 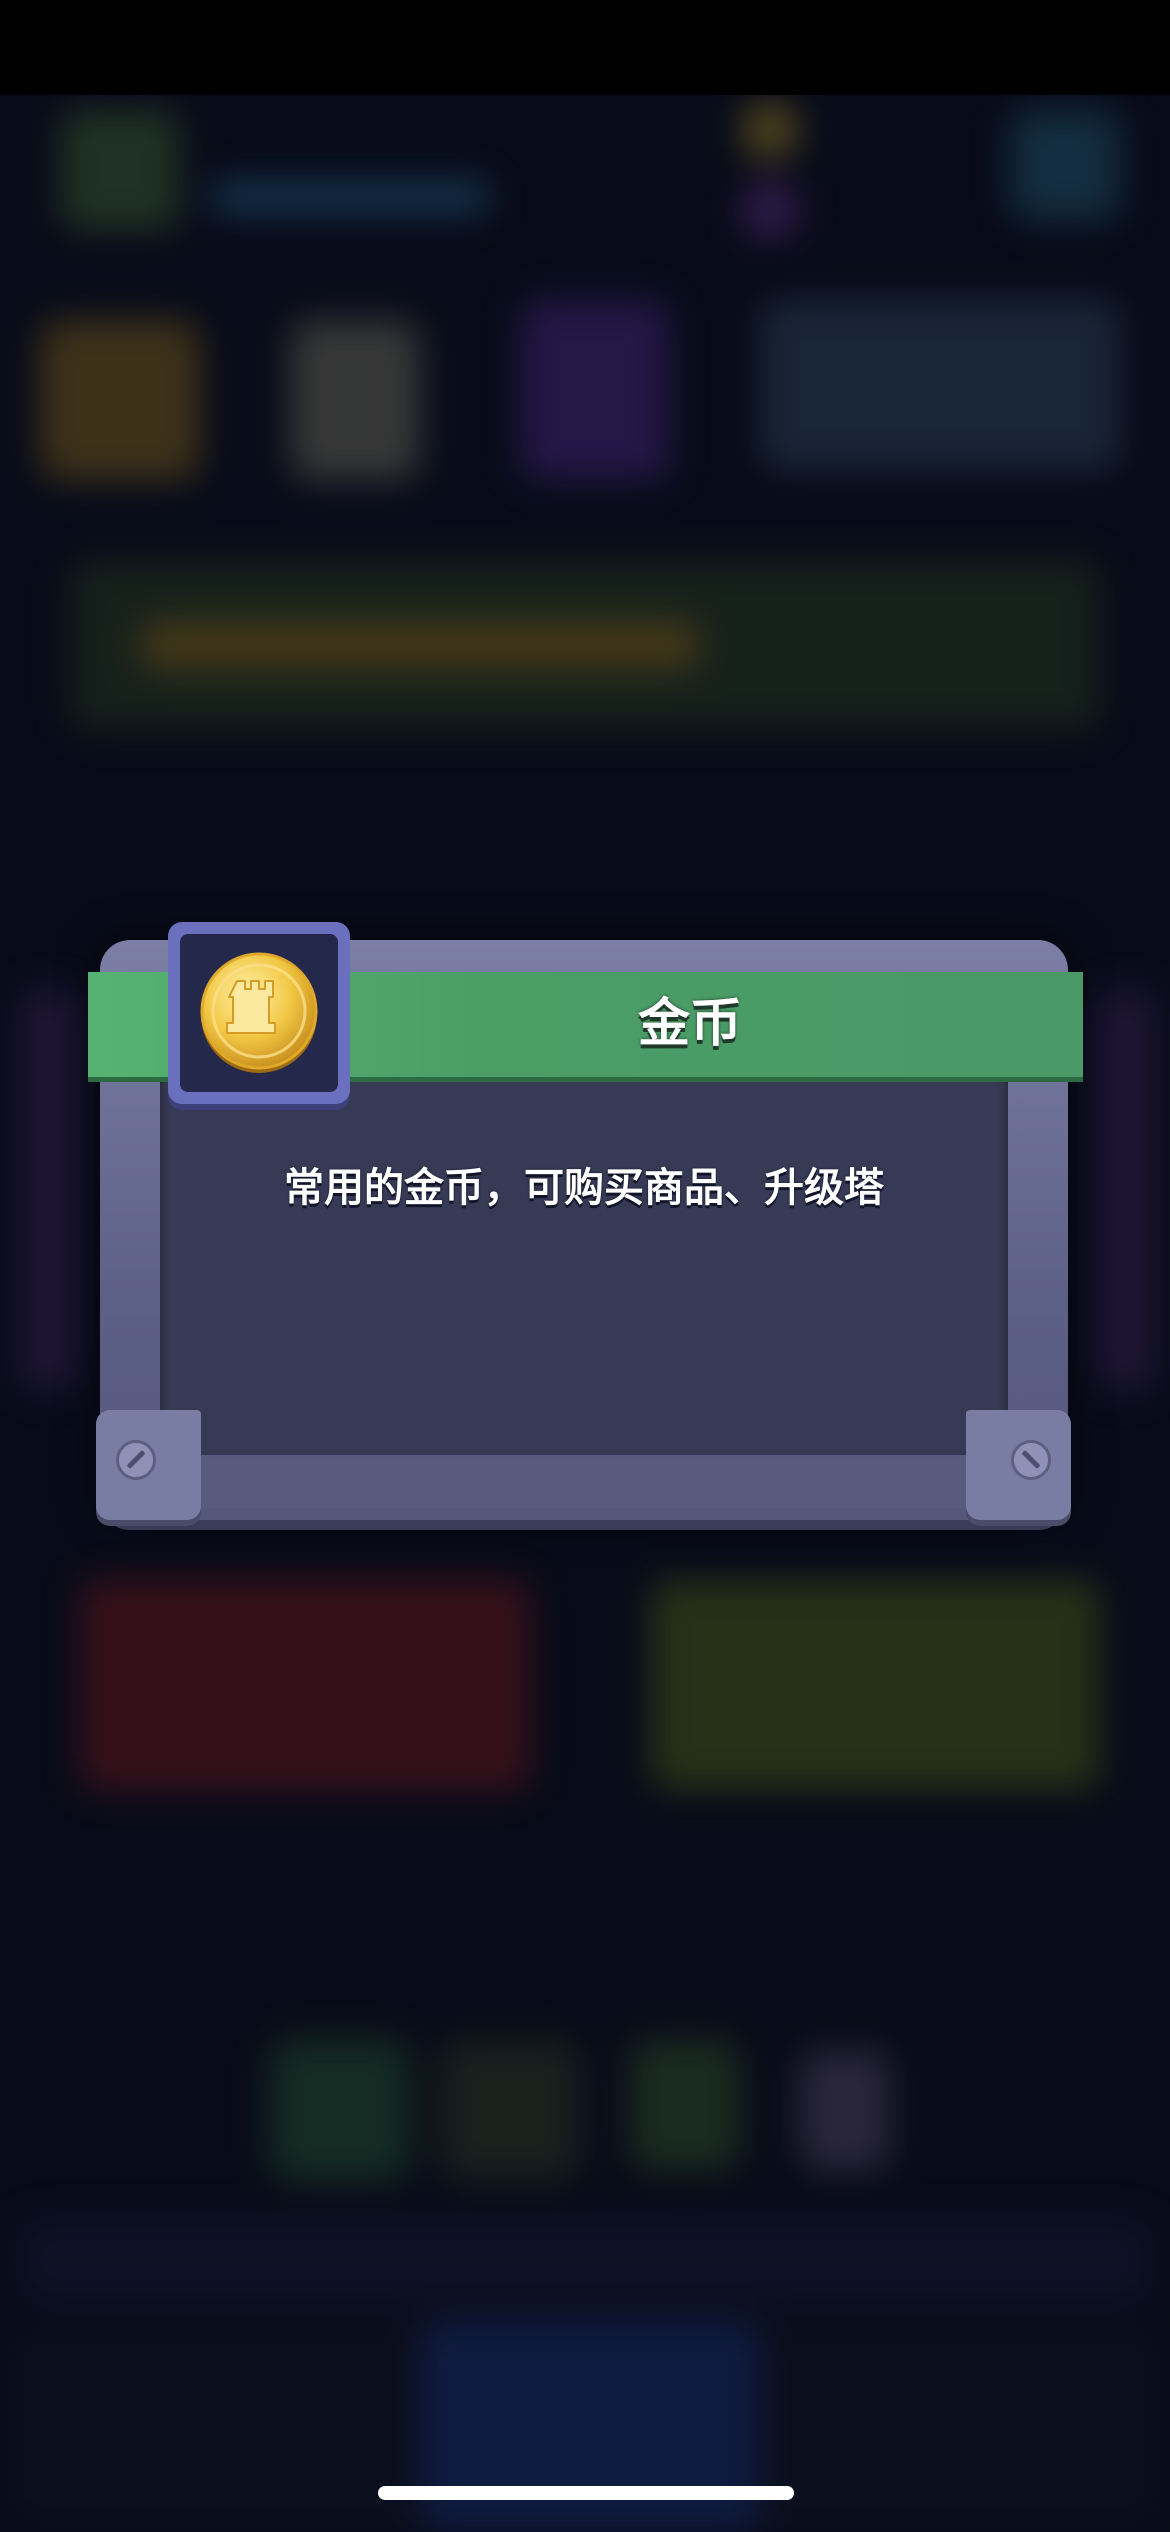 I want to click on dialog-bottom-bar, so click(x=585, y=1483).